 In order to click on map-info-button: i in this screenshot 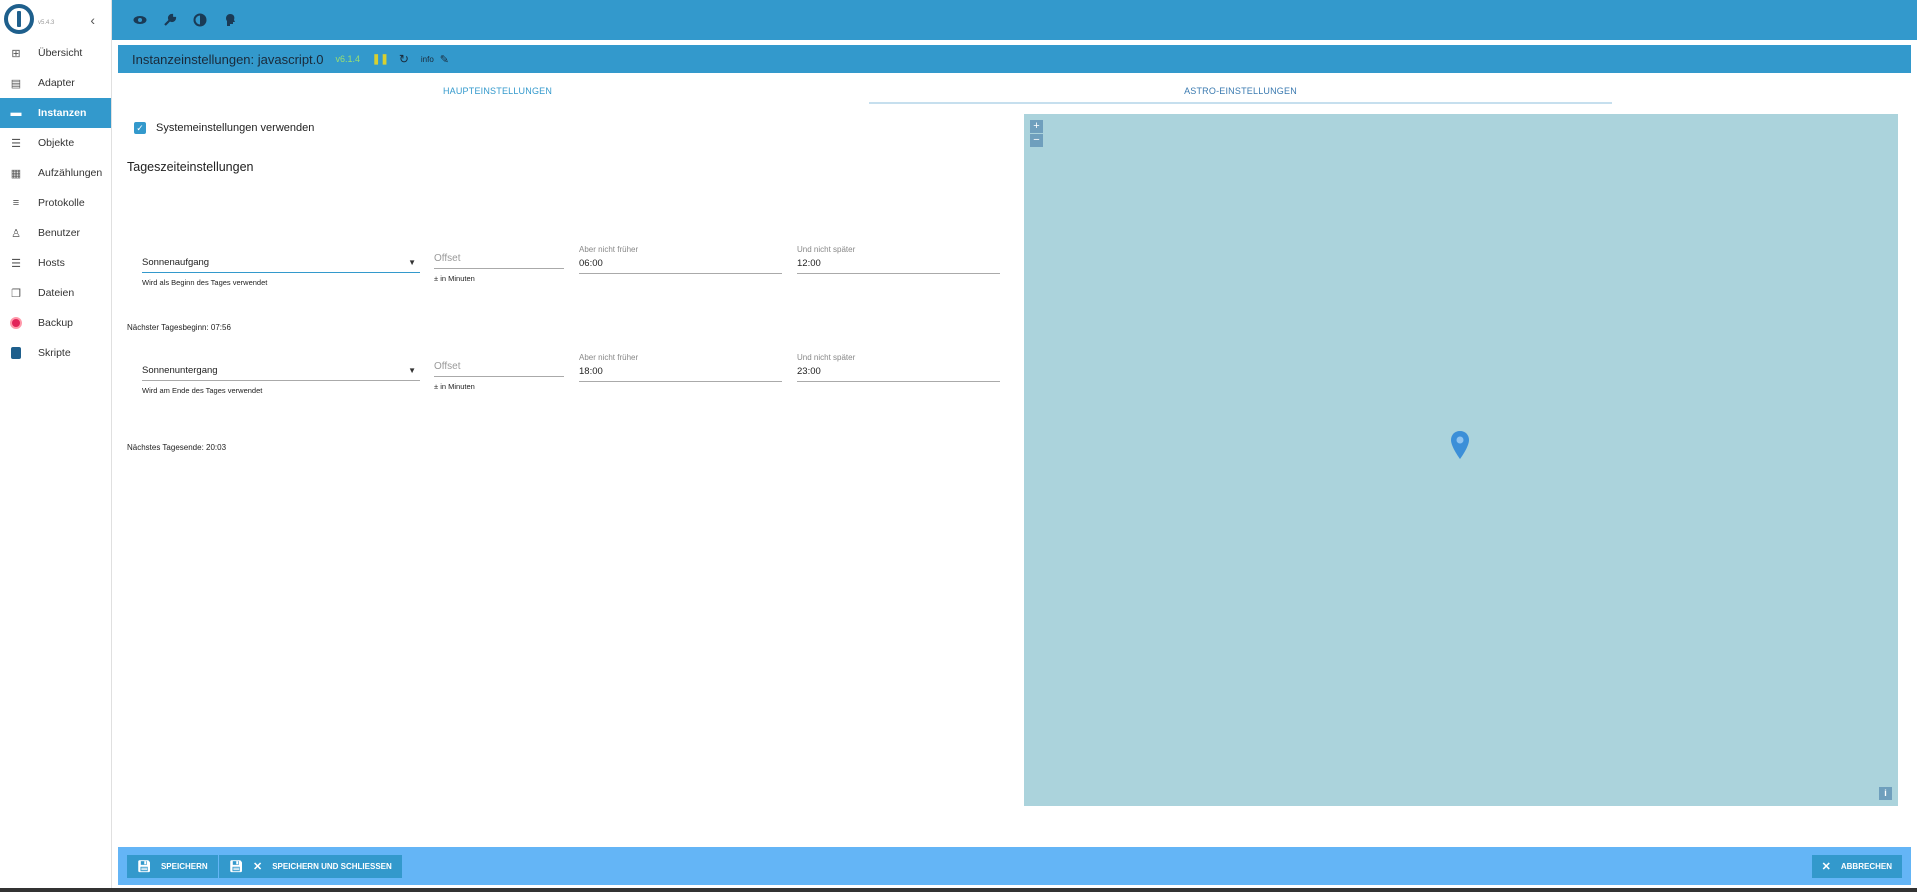, I will do `click(1885, 793)`.